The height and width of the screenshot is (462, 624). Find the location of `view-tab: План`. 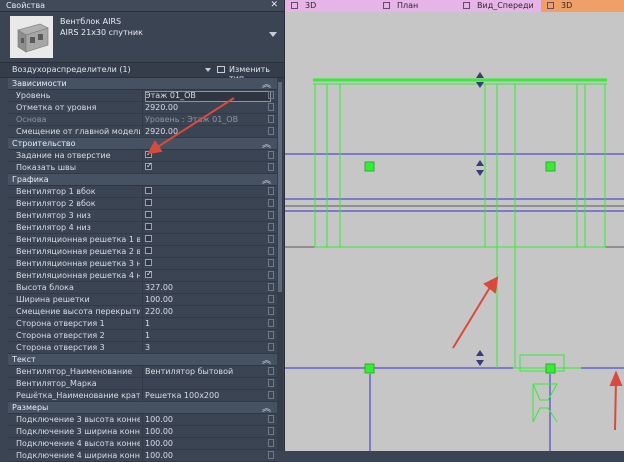

view-tab: План is located at coordinates (420, 6).